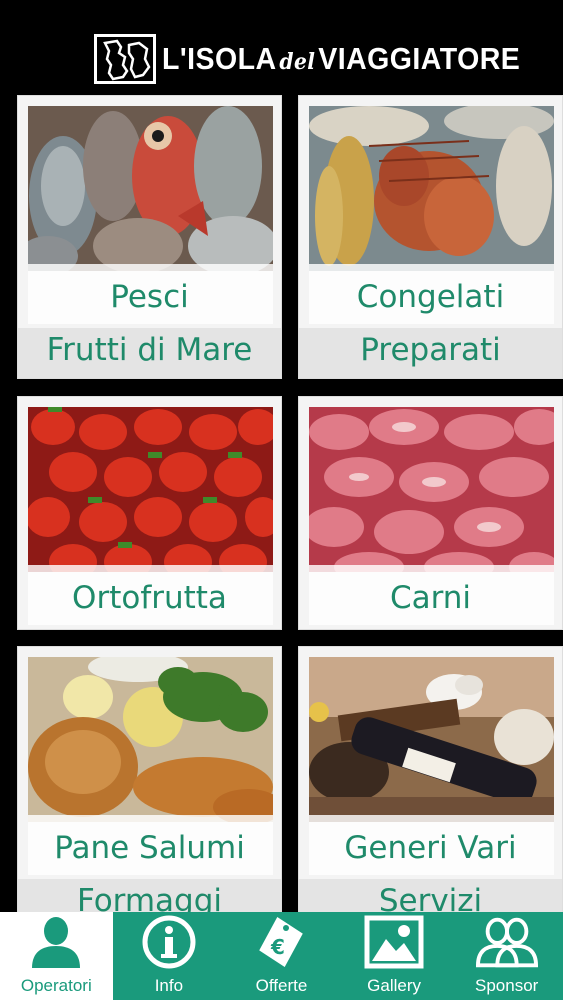  I want to click on category-tile-congelati: Congelati Preparati, so click(430, 237).